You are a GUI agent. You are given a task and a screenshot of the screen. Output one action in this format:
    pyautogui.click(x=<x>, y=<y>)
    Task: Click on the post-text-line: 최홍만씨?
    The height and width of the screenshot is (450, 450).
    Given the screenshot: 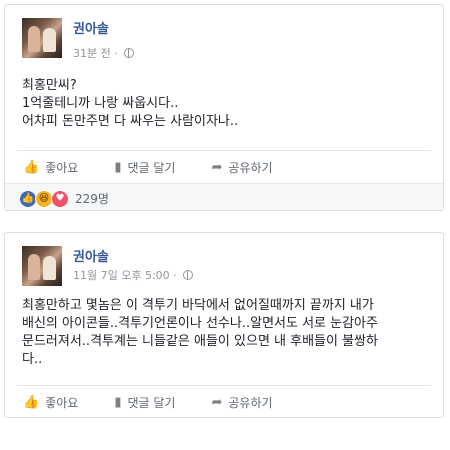 What is the action you would take?
    pyautogui.click(x=49, y=85)
    